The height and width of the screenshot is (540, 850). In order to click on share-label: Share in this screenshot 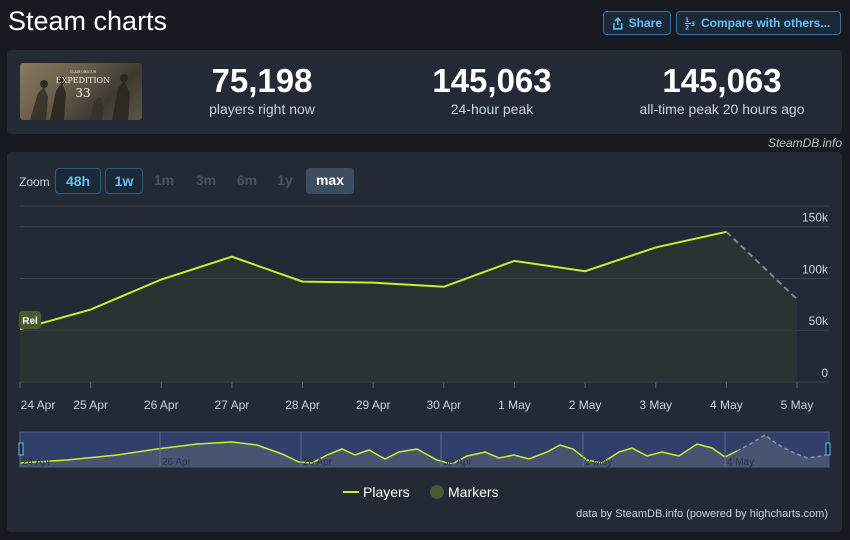, I will do `click(645, 23)`.